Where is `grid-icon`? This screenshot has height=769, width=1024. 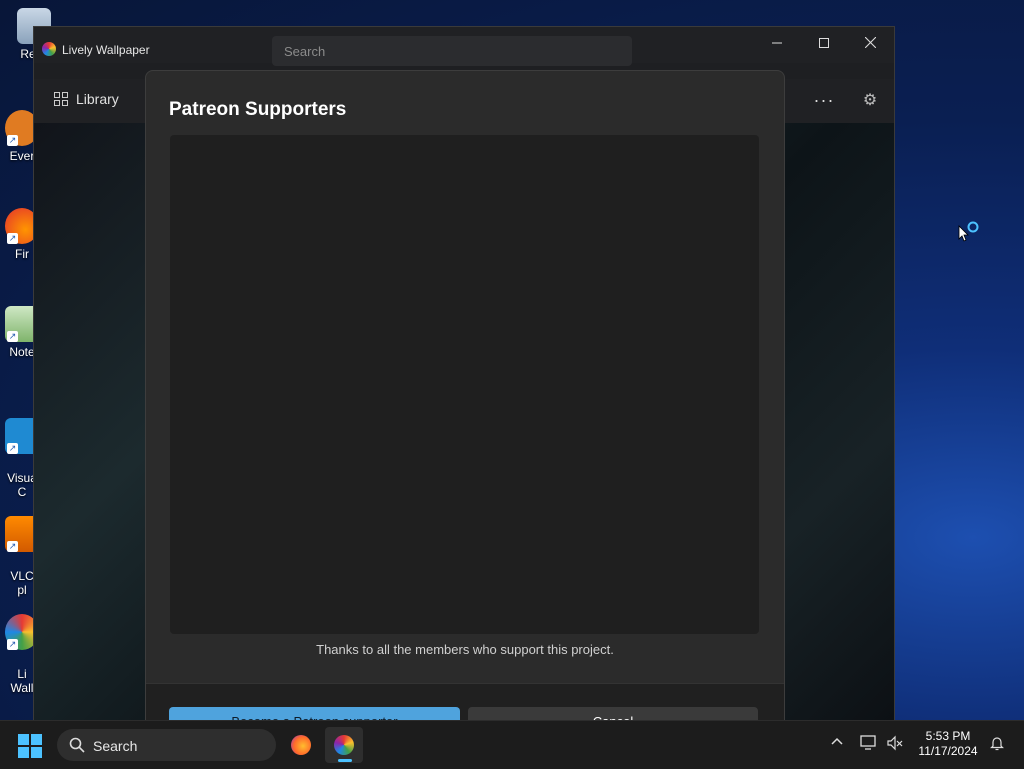
grid-icon is located at coordinates (61, 99).